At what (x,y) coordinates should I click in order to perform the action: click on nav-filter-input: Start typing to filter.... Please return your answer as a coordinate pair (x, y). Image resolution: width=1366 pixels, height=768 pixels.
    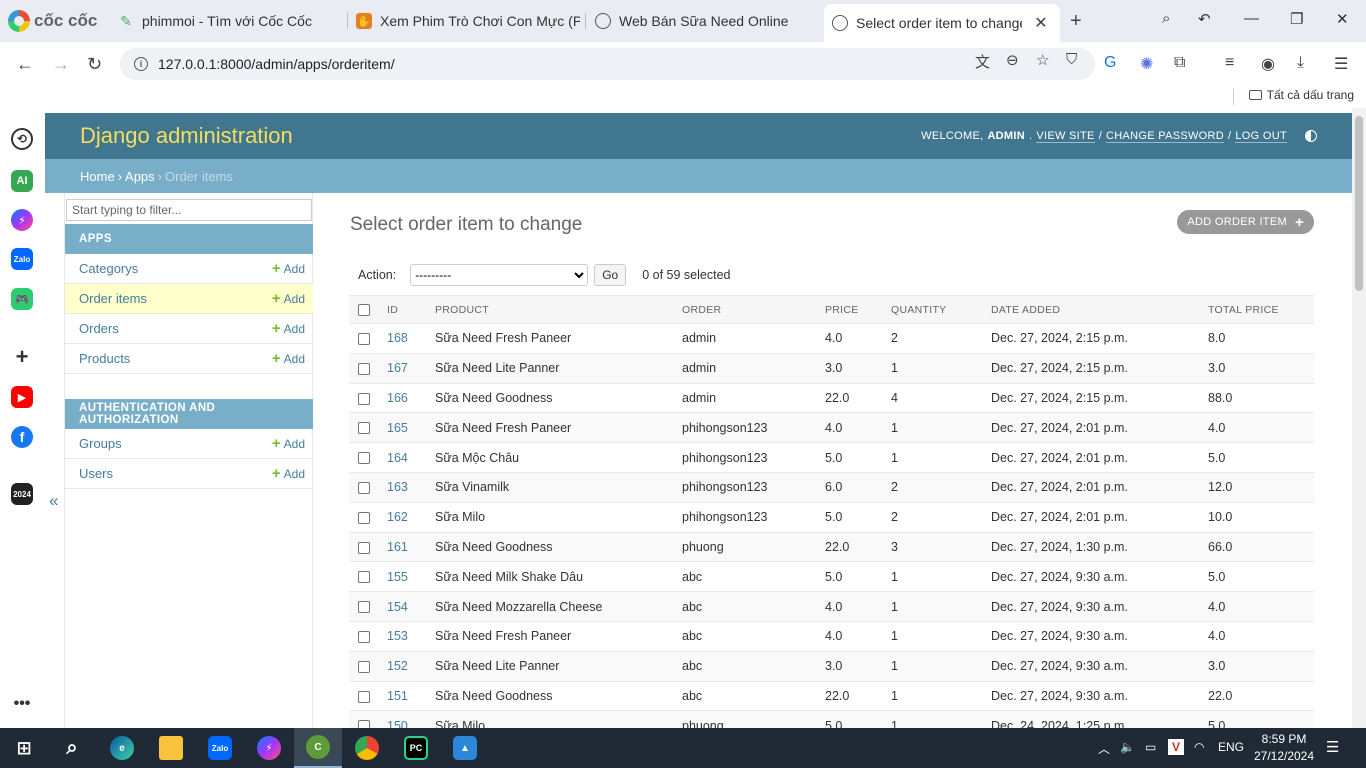
    Looking at the image, I should click on (189, 210).